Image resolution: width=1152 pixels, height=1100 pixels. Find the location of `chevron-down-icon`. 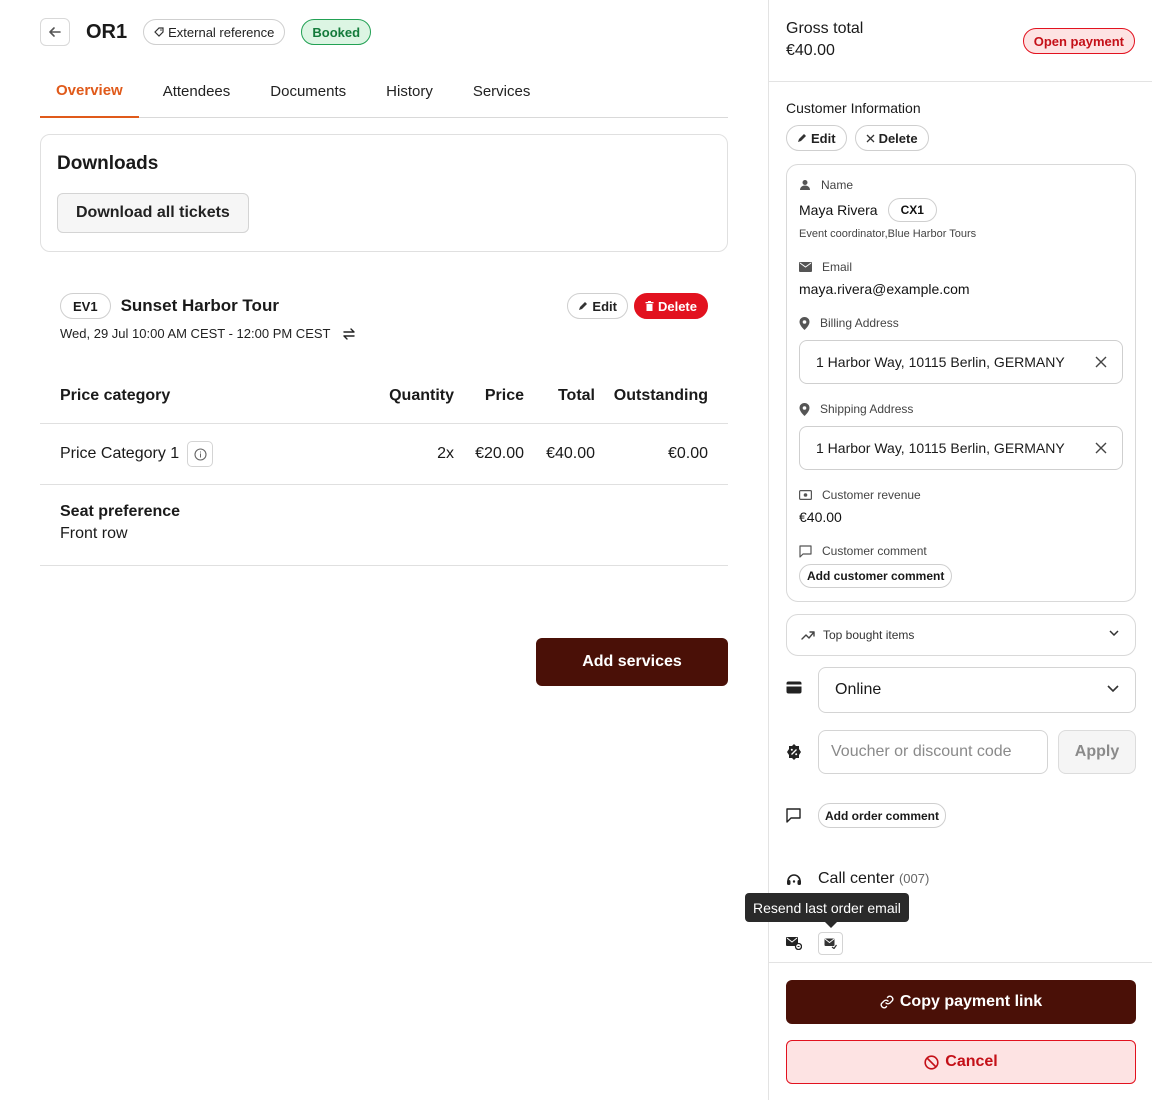

chevron-down-icon is located at coordinates (1114, 633).